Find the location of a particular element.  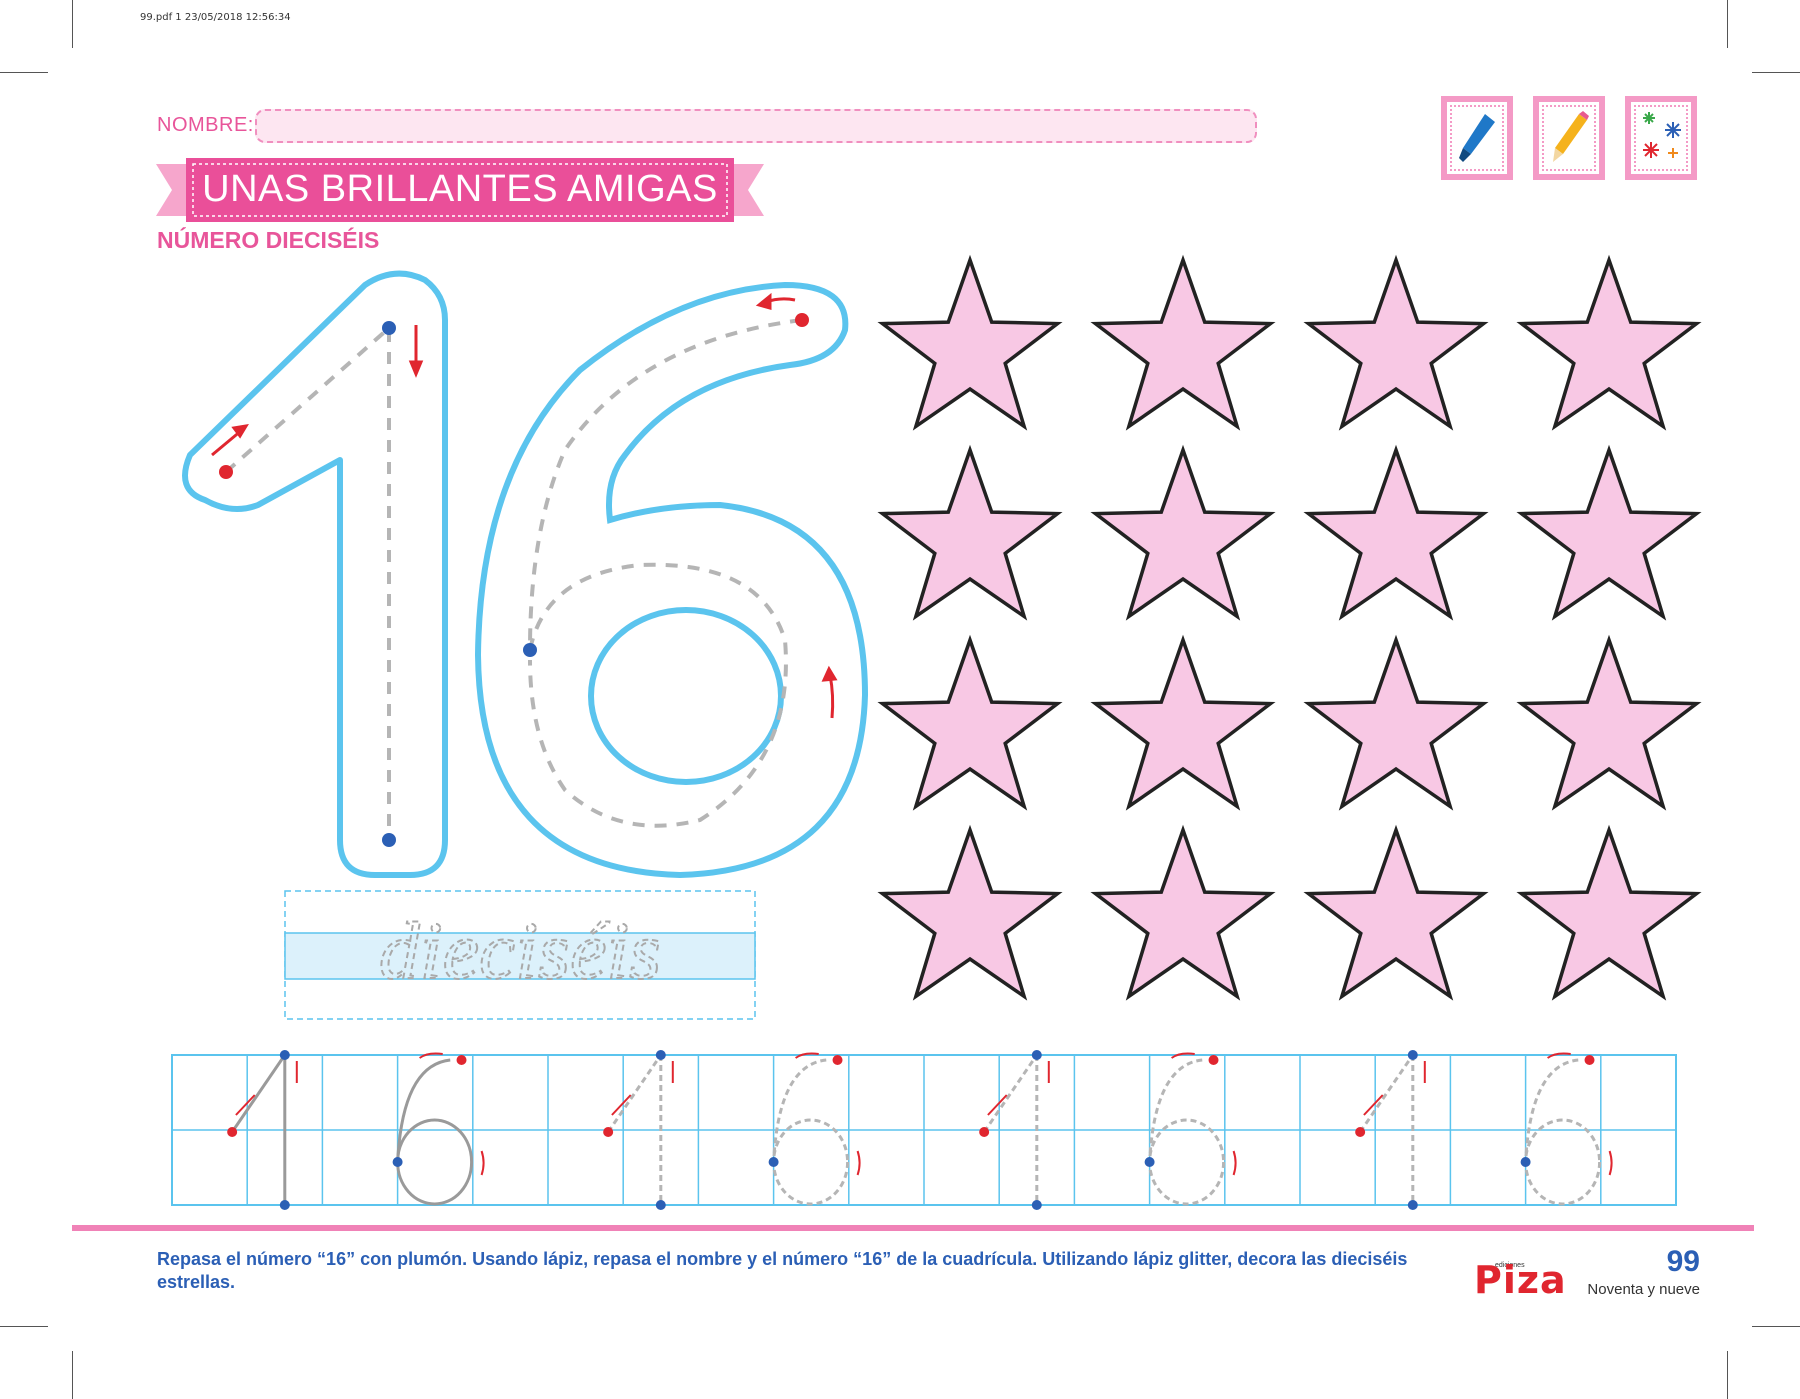

outline-one is located at coordinates (315, 574).